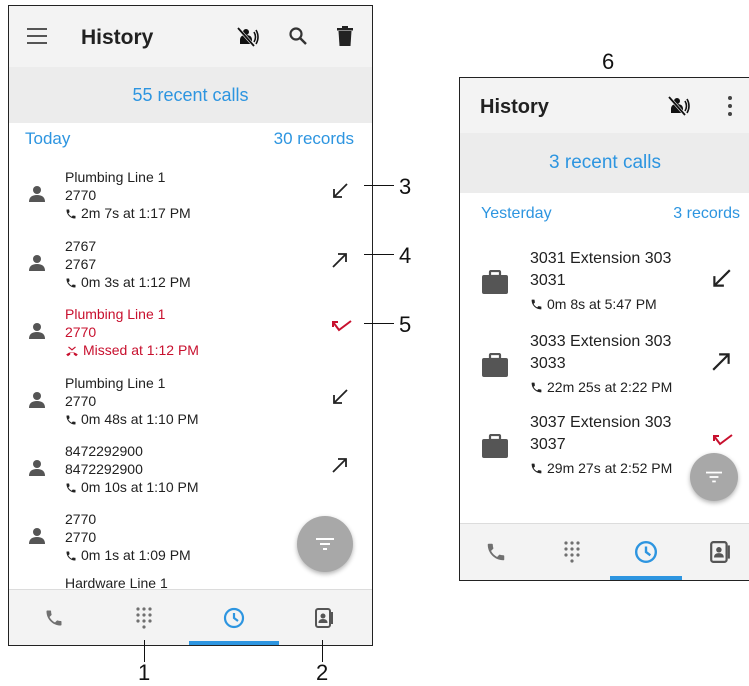 Image resolution: width=749 pixels, height=686 pixels. Describe the element at coordinates (72, 351) in the screenshot. I see `missed-call-icon` at that location.